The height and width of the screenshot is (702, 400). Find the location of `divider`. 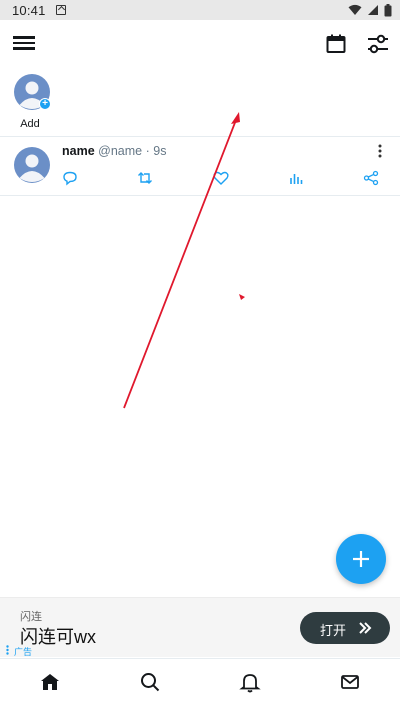

divider is located at coordinates (200, 195).